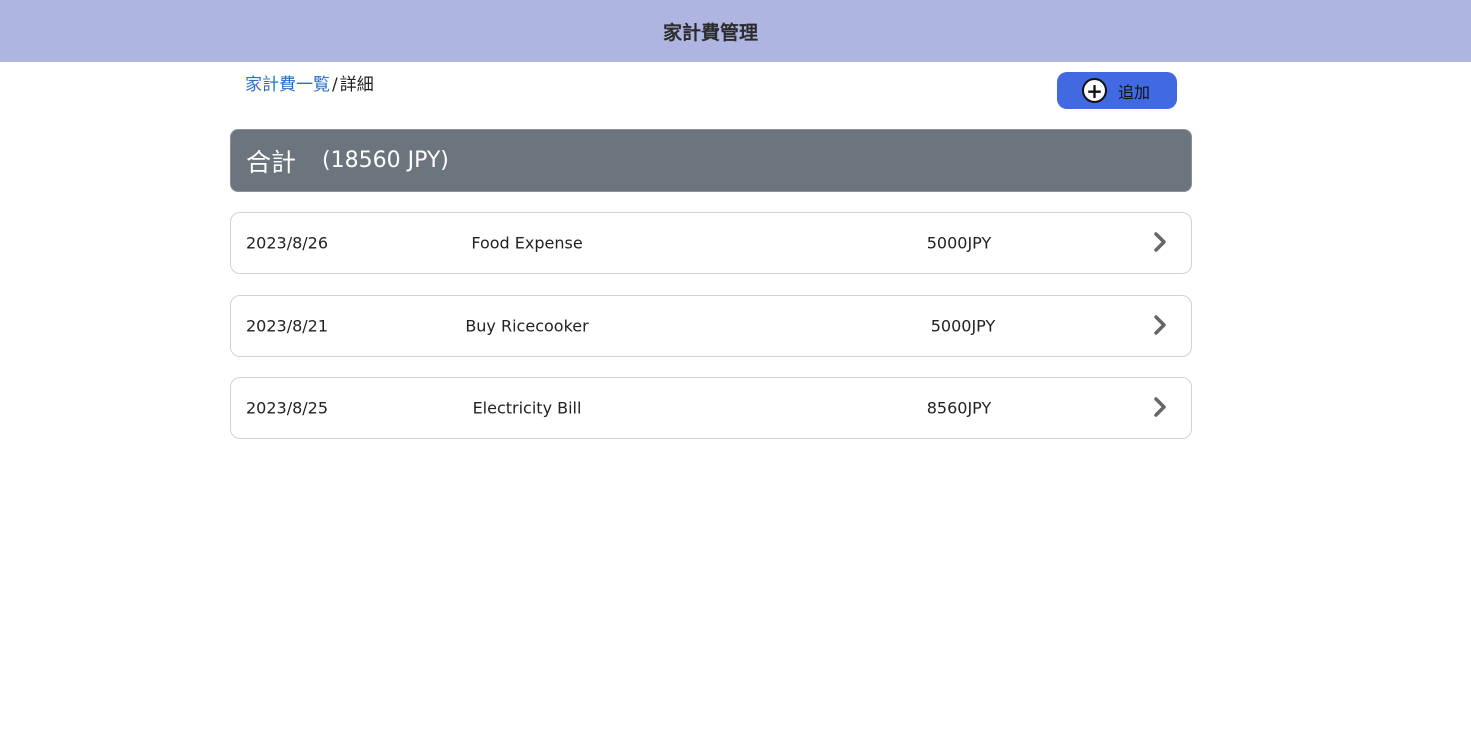  What do you see at coordinates (1134, 92) in the screenshot?
I see `add-button-label: 追加` at bounding box center [1134, 92].